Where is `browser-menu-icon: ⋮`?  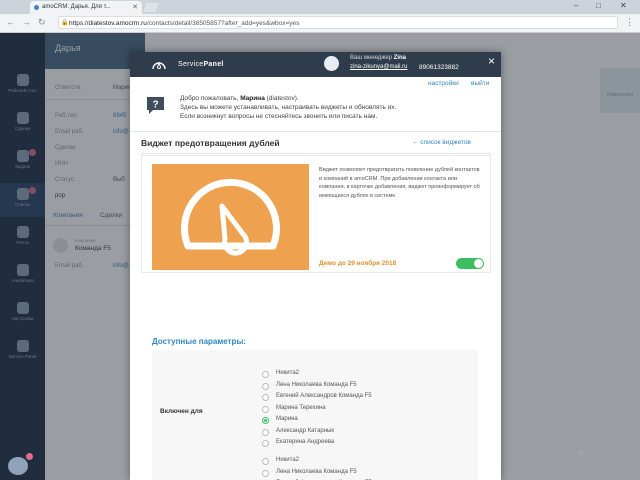 browser-menu-icon: ⋮ is located at coordinates (629, 22).